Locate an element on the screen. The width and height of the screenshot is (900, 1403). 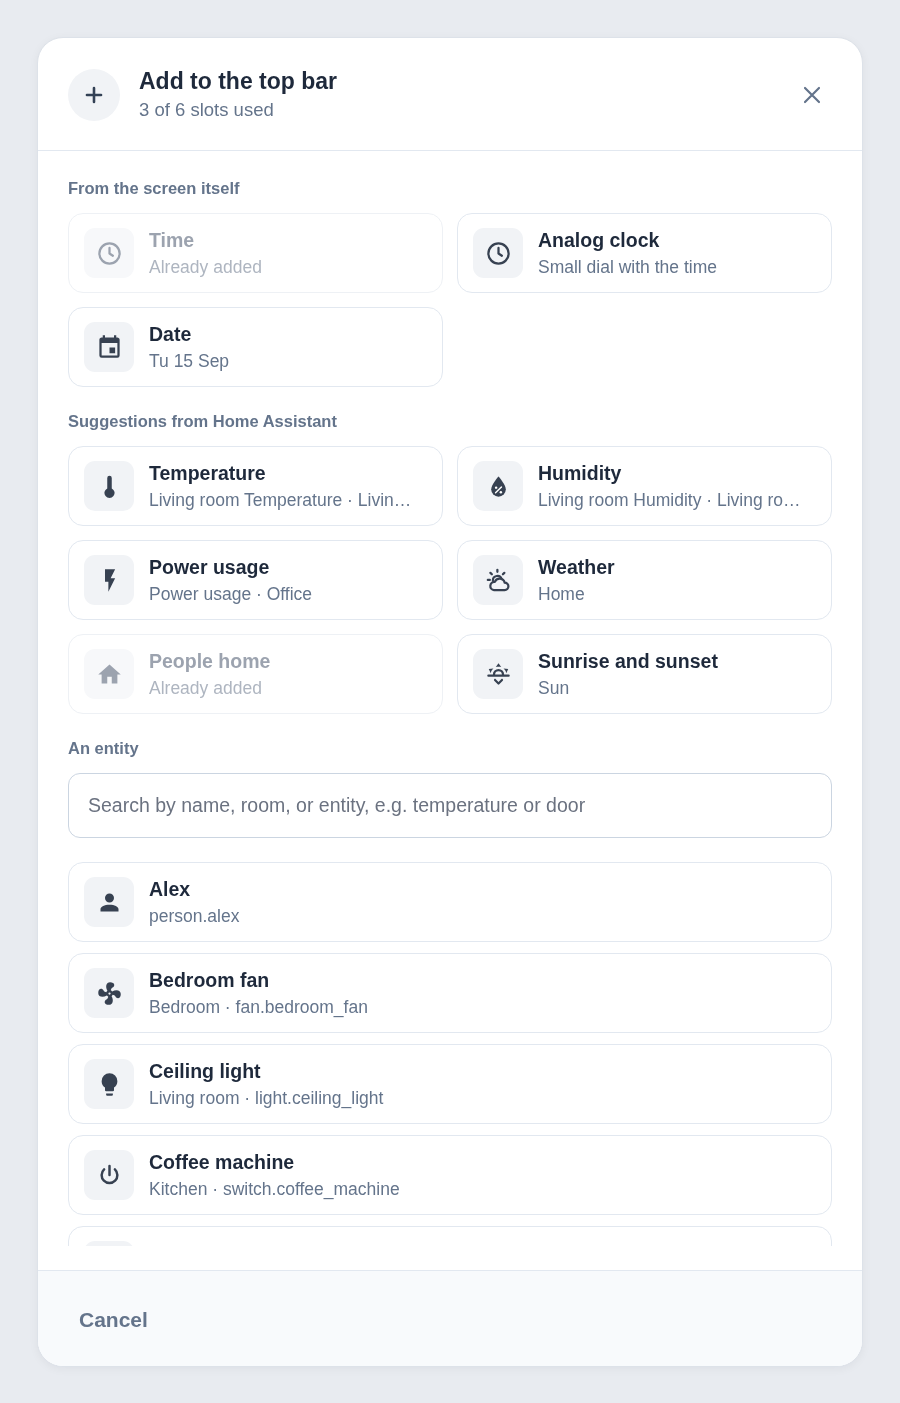
option-title: Humidity is located at coordinates (580, 473).